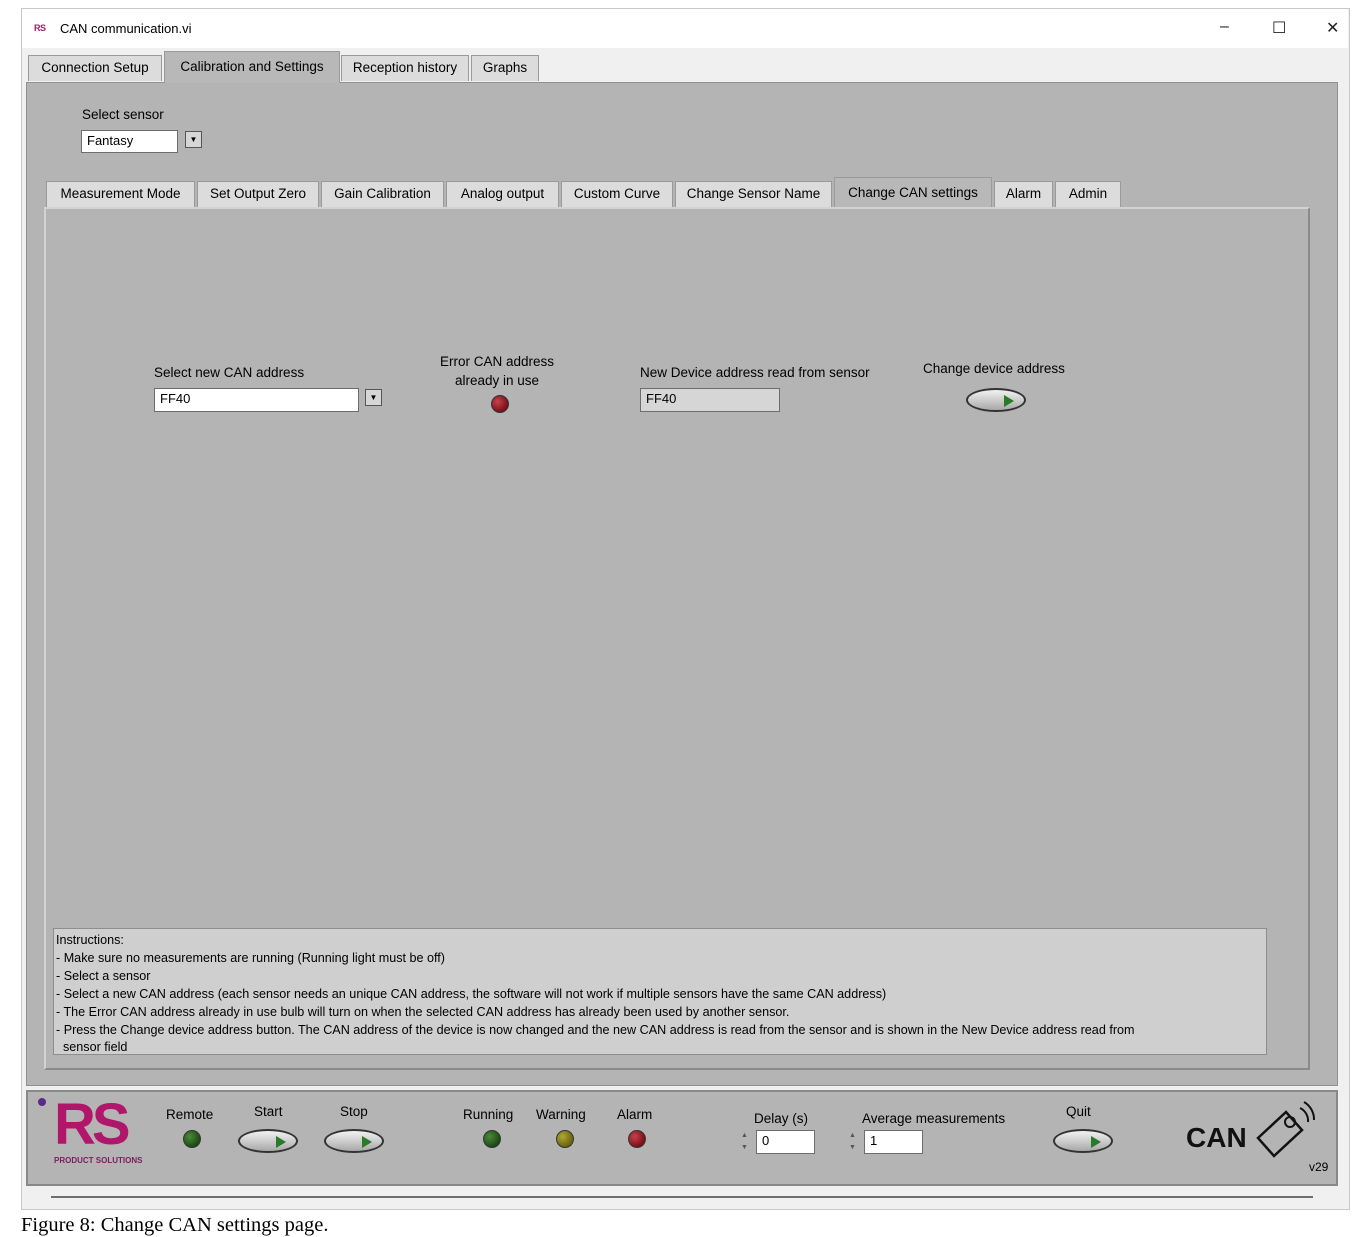  What do you see at coordinates (685, 28) in the screenshot?
I see `title-bar` at bounding box center [685, 28].